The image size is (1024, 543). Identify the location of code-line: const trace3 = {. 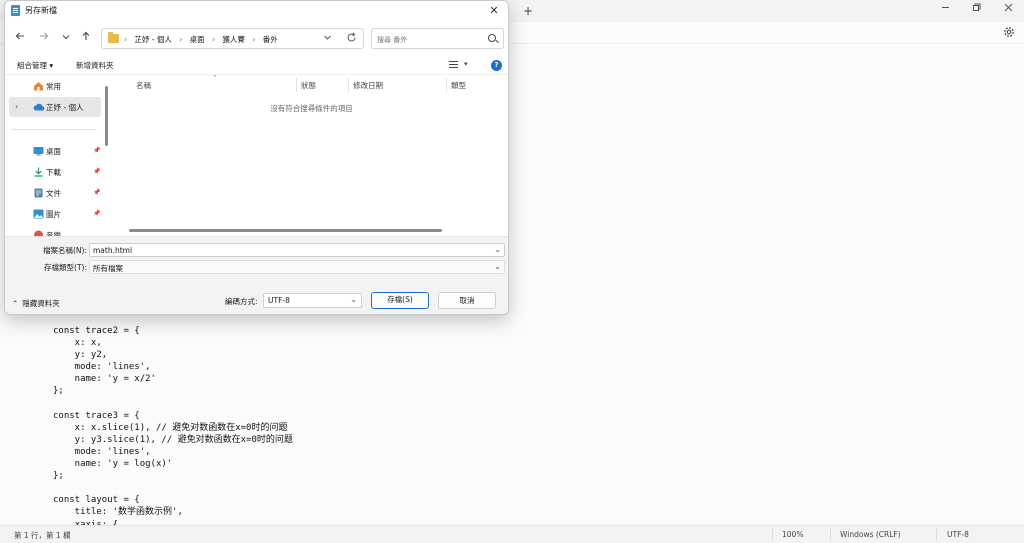
(173, 416).